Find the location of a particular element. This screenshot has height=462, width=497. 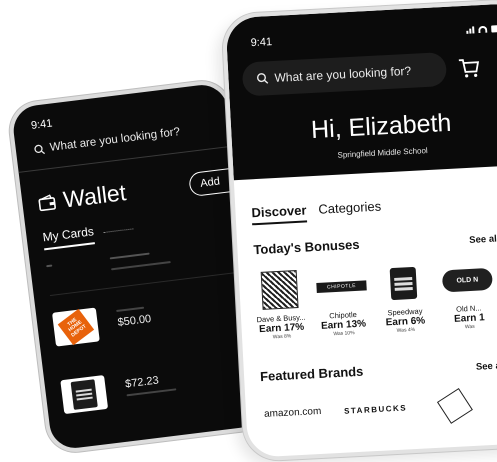

status-icons is located at coordinates (481, 29).